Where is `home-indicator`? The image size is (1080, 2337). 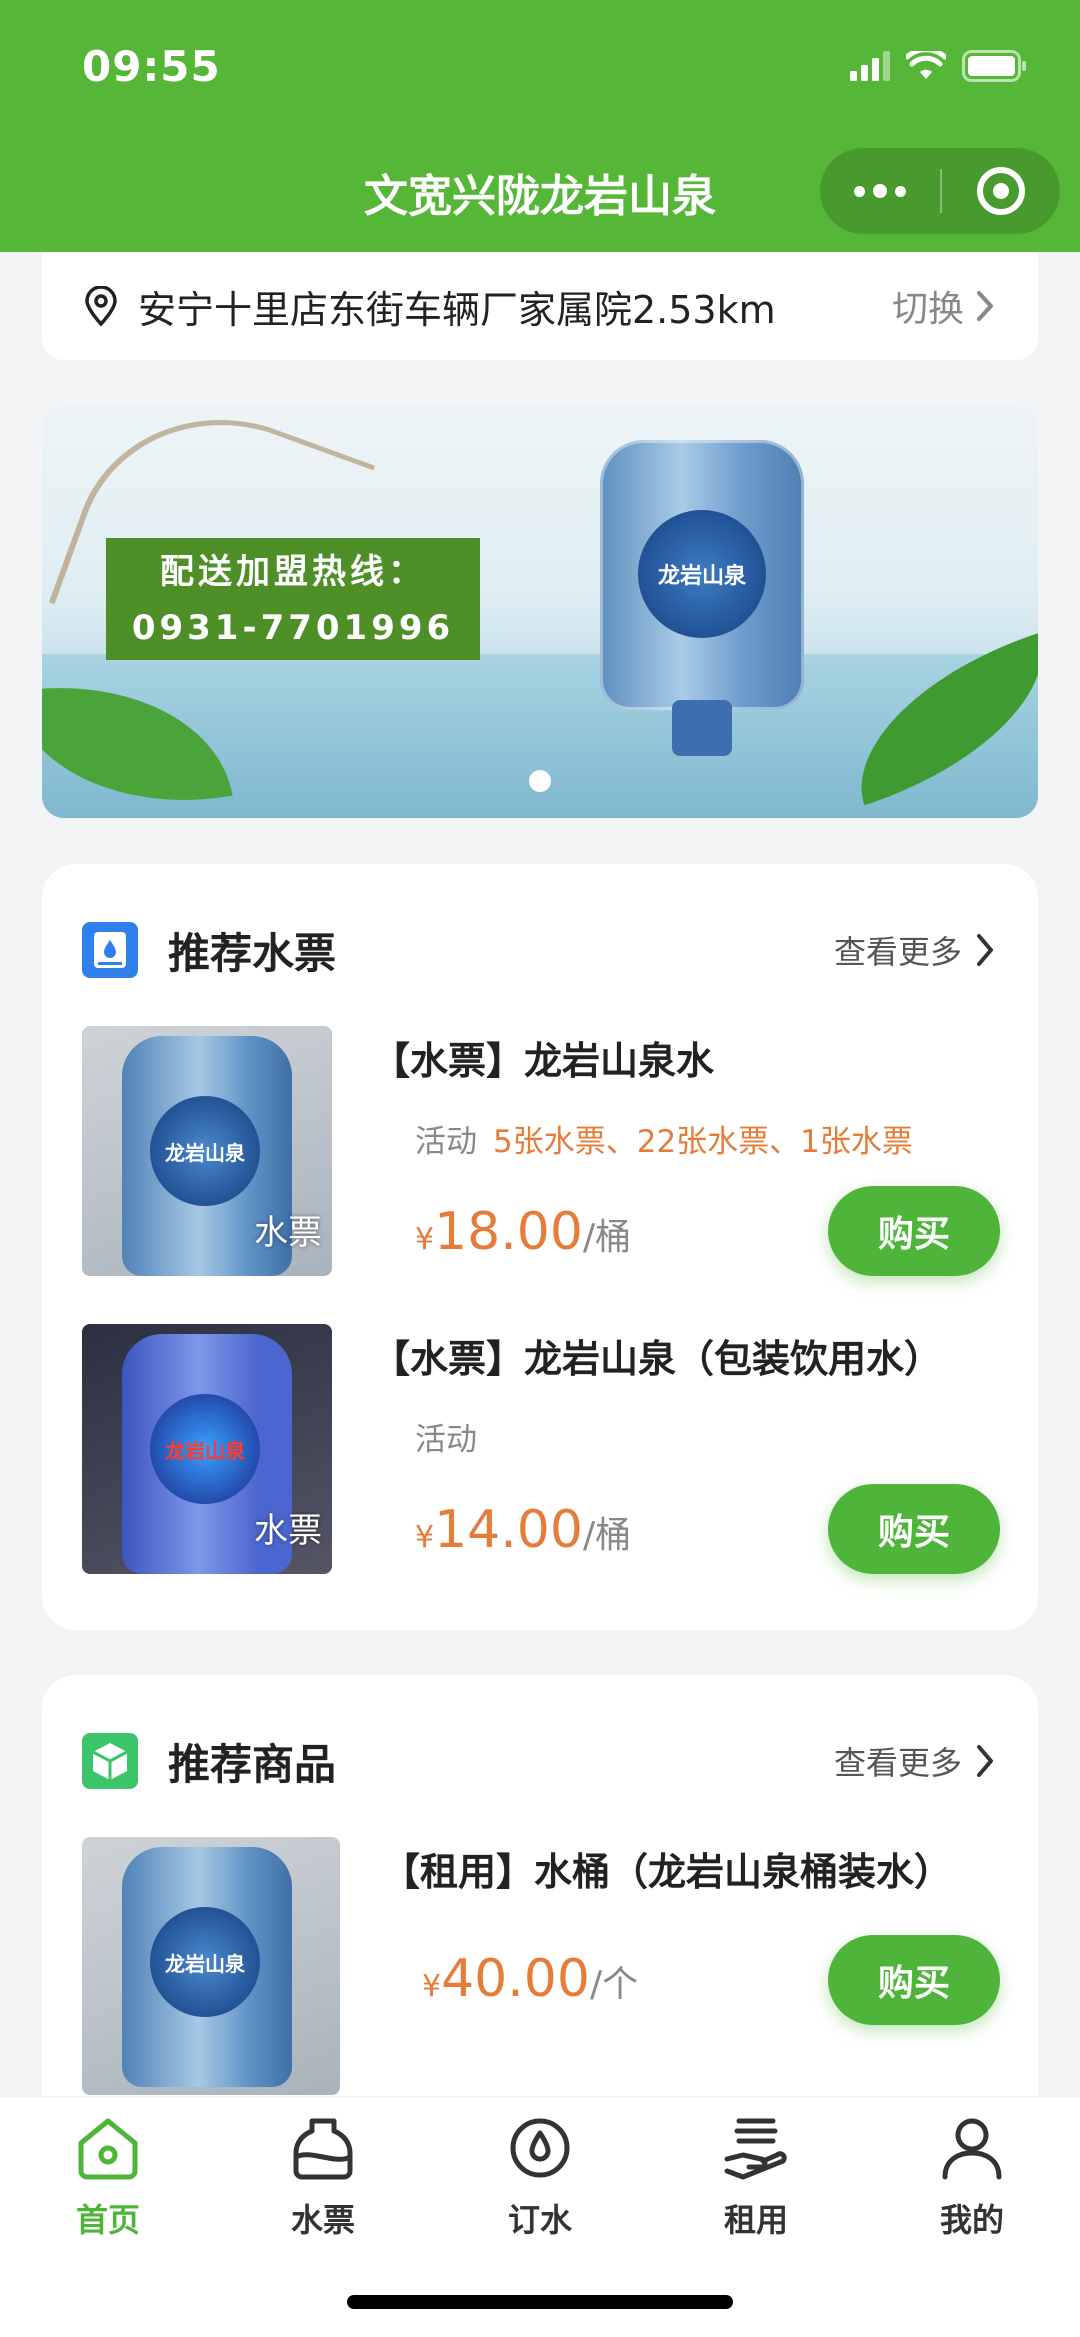
home-indicator is located at coordinates (540, 2302).